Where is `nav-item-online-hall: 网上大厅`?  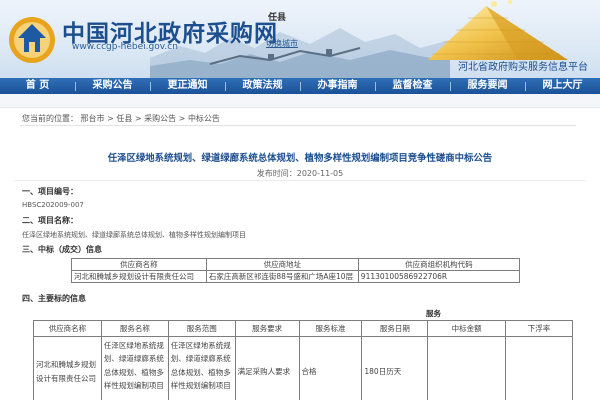
nav-item-online-hall: 网上大厅 is located at coordinates (562, 86).